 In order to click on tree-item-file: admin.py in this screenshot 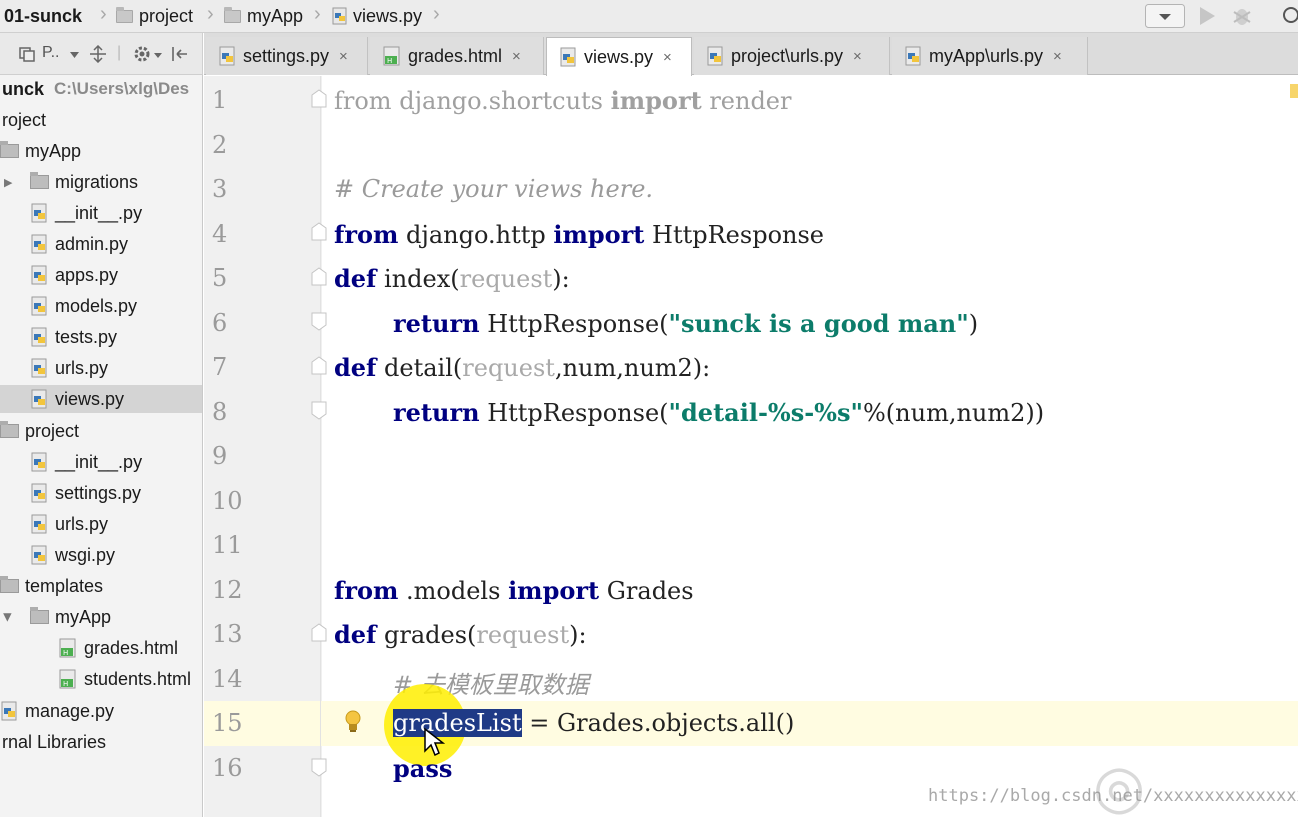, I will do `click(101, 244)`.